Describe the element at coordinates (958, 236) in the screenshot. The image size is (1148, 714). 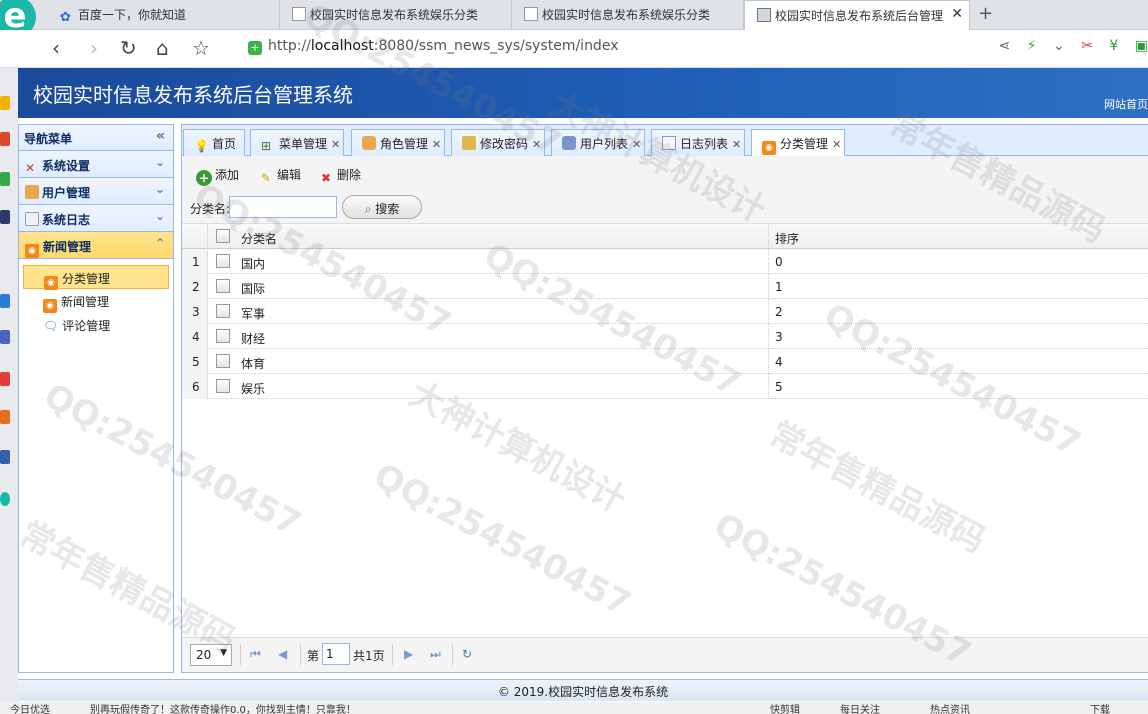
I see `column-header-sort: 排序` at that location.